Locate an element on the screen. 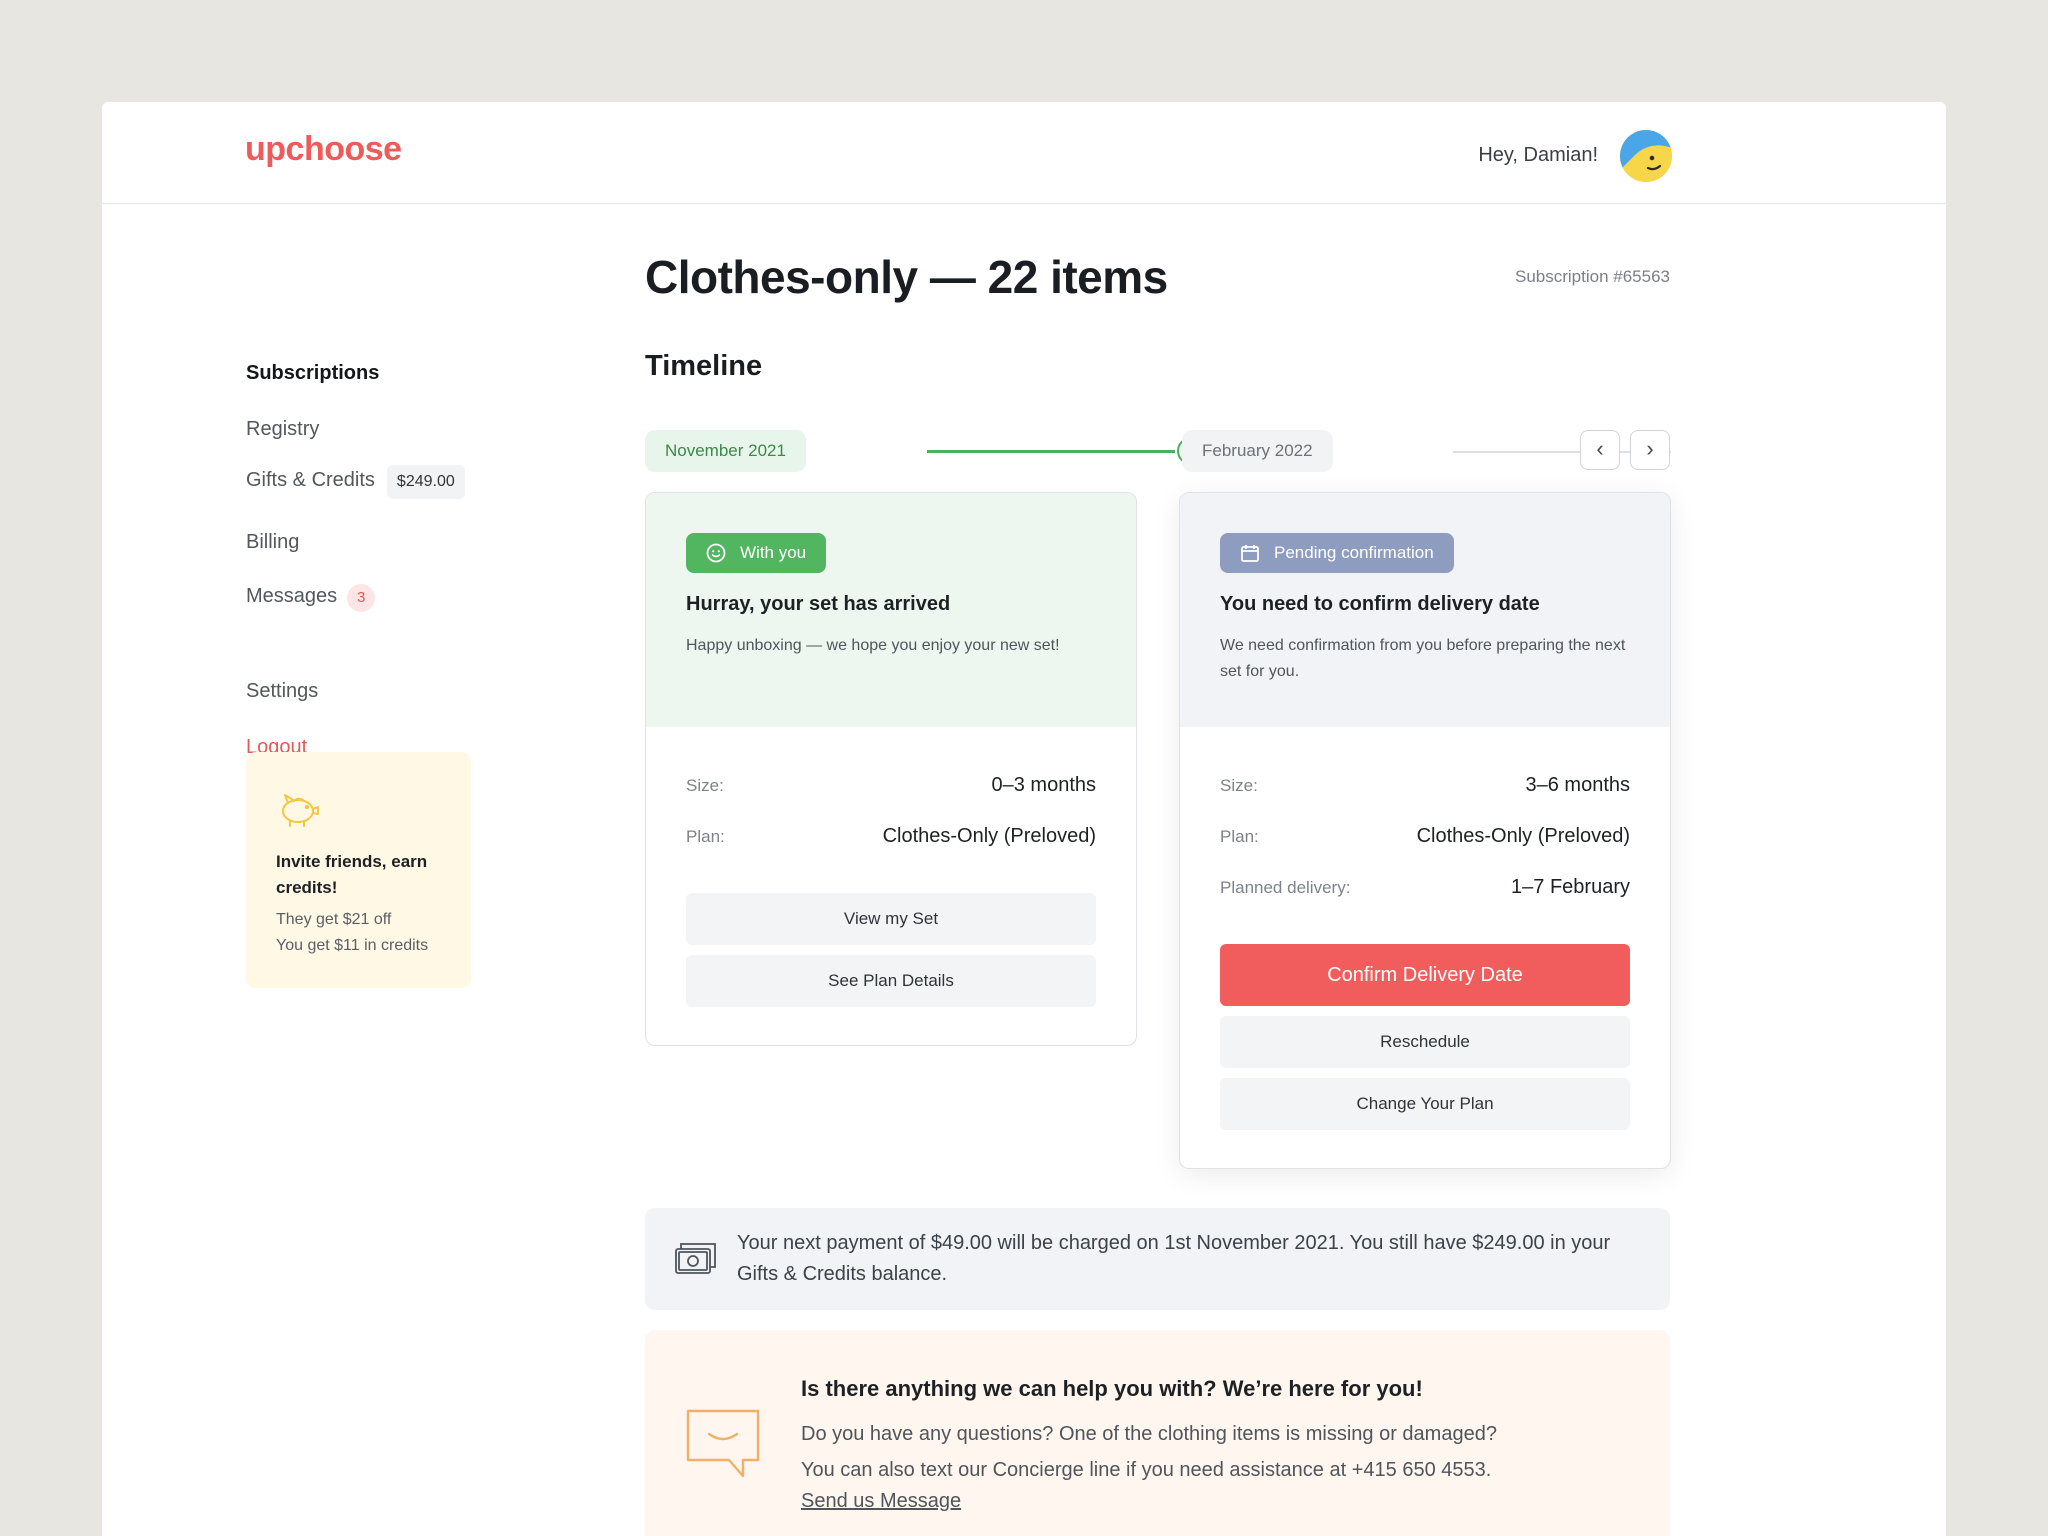  logo: upchoose is located at coordinates (323, 149).